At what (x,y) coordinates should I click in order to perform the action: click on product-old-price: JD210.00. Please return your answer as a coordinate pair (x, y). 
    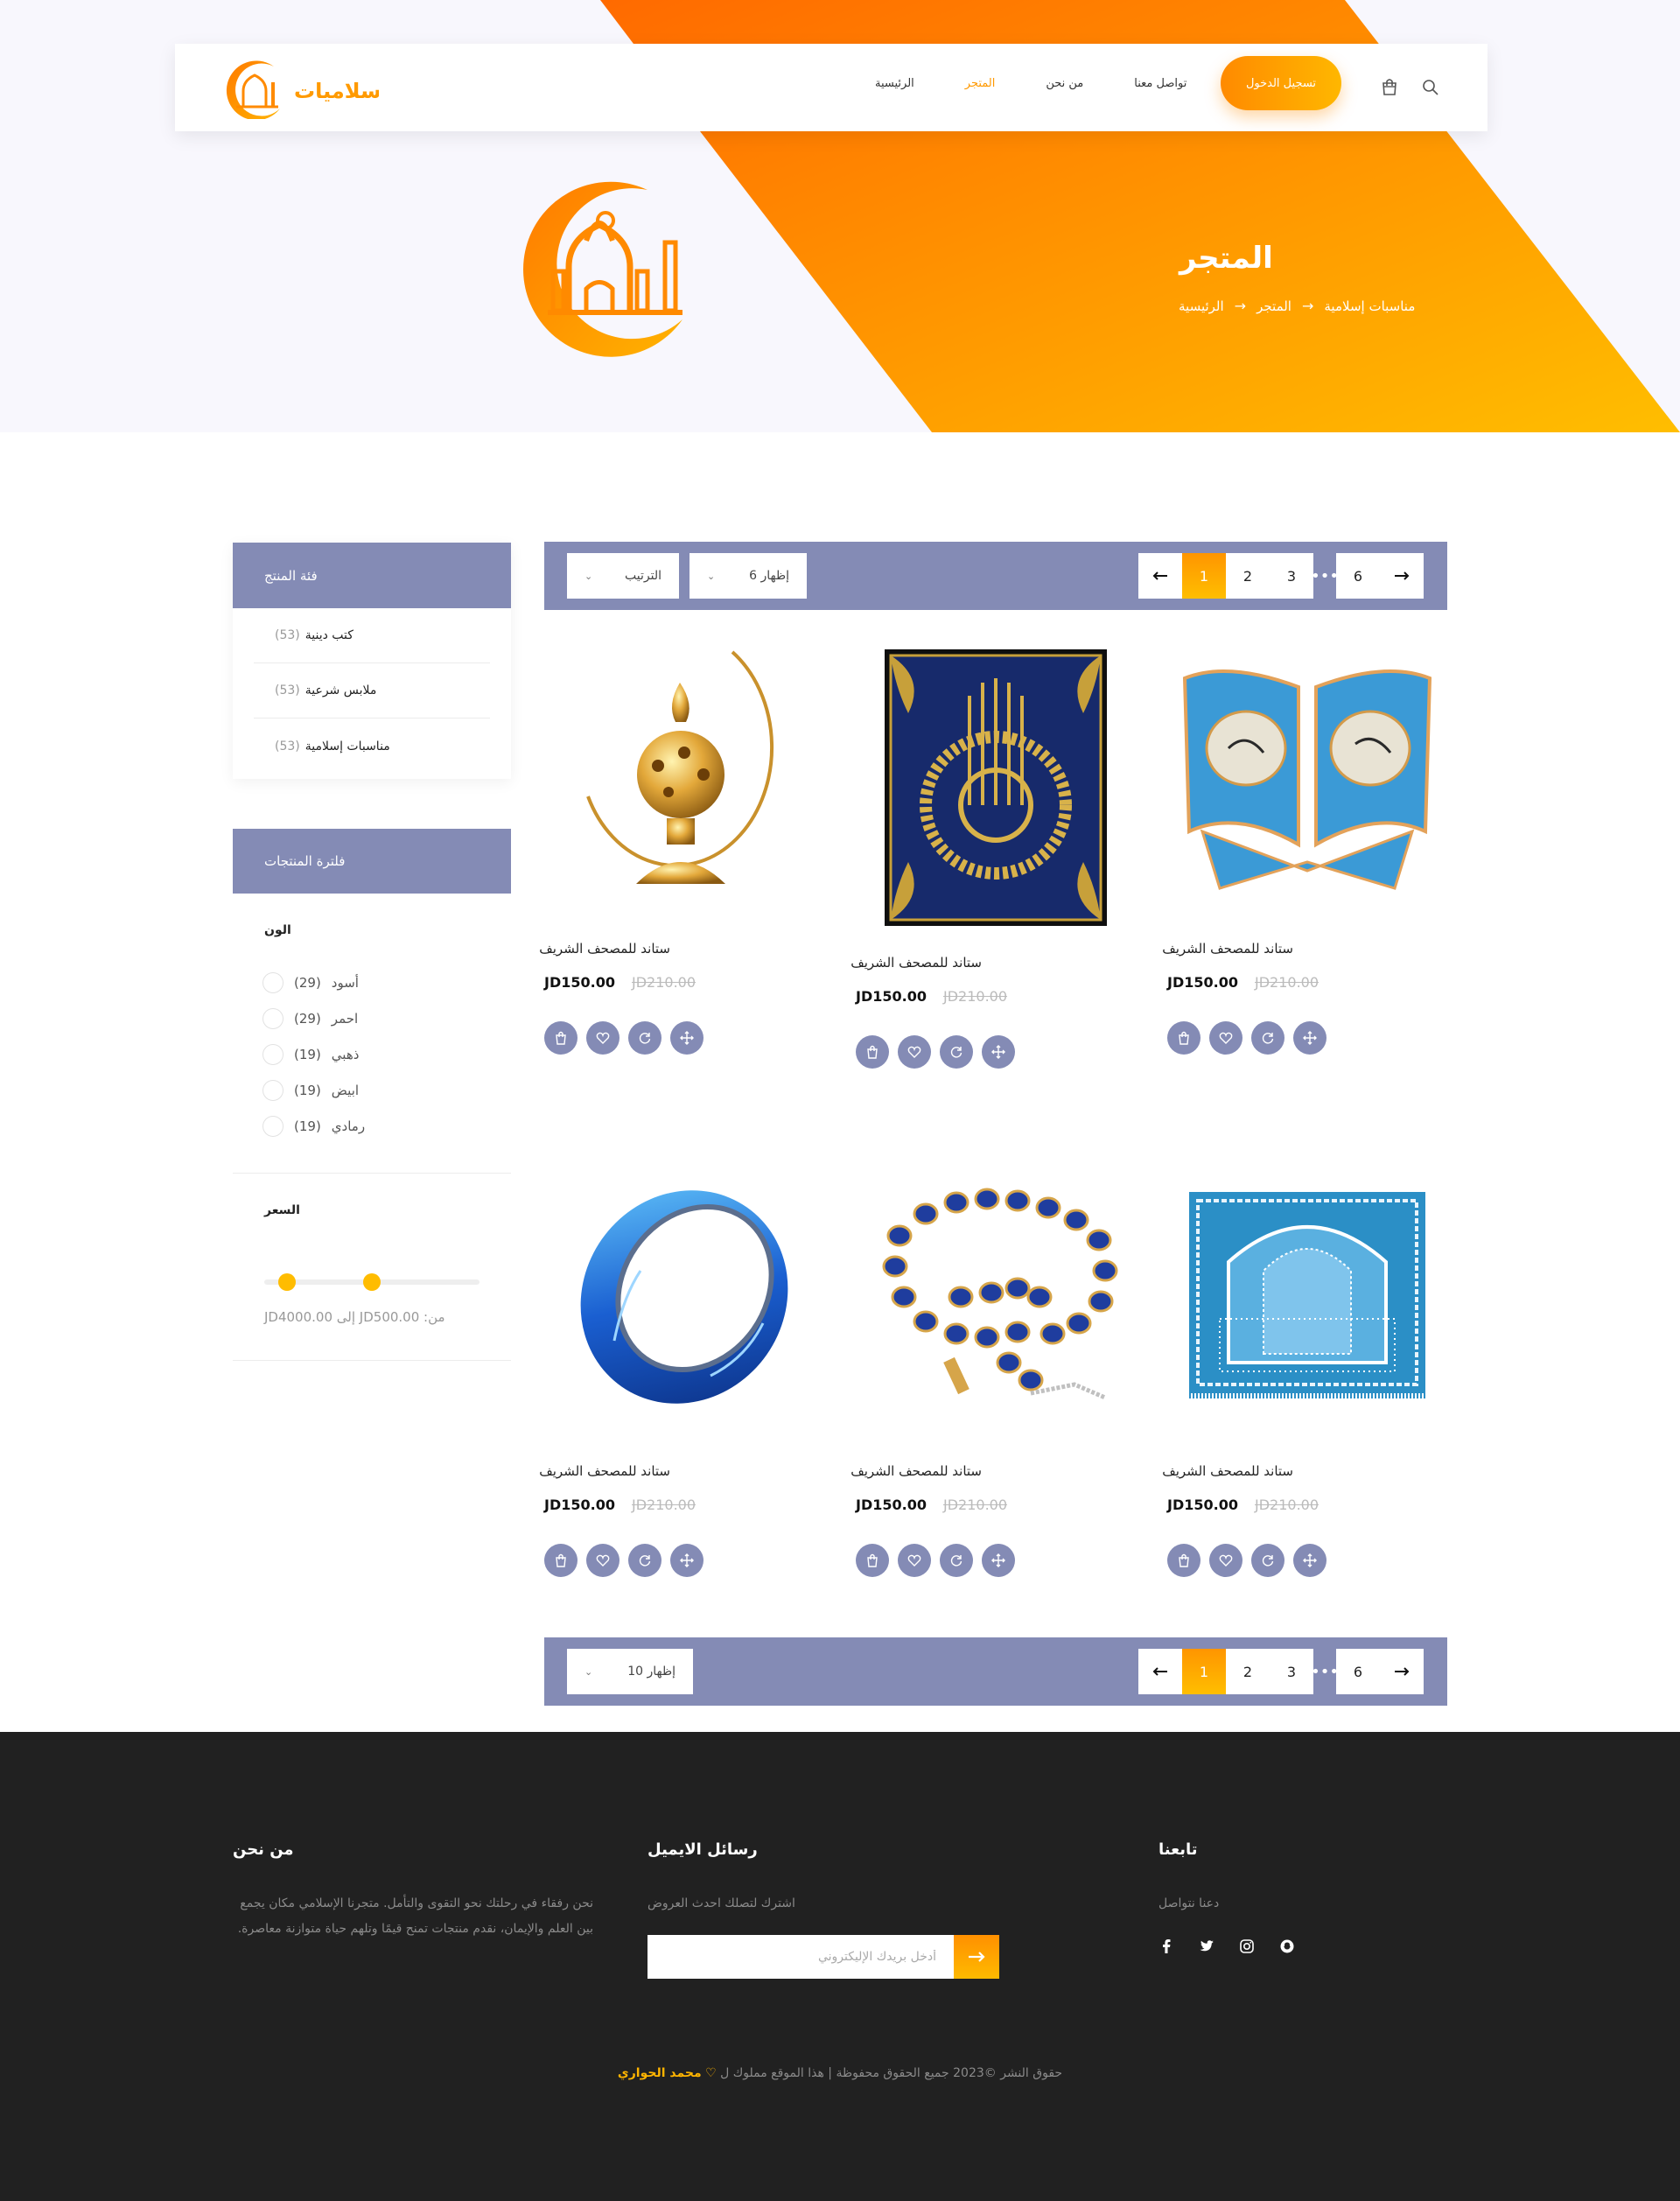
    Looking at the image, I should click on (1287, 1505).